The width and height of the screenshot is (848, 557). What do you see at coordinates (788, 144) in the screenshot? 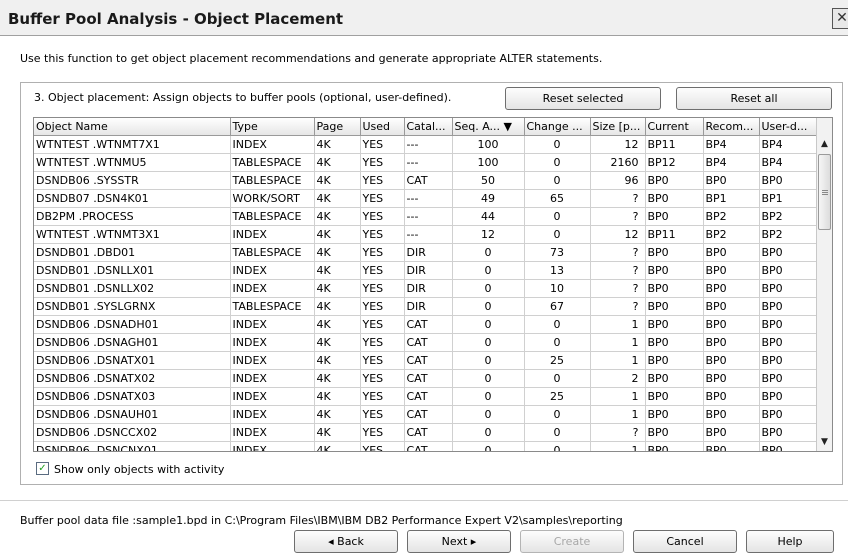
I see `table-cell: BP4` at bounding box center [788, 144].